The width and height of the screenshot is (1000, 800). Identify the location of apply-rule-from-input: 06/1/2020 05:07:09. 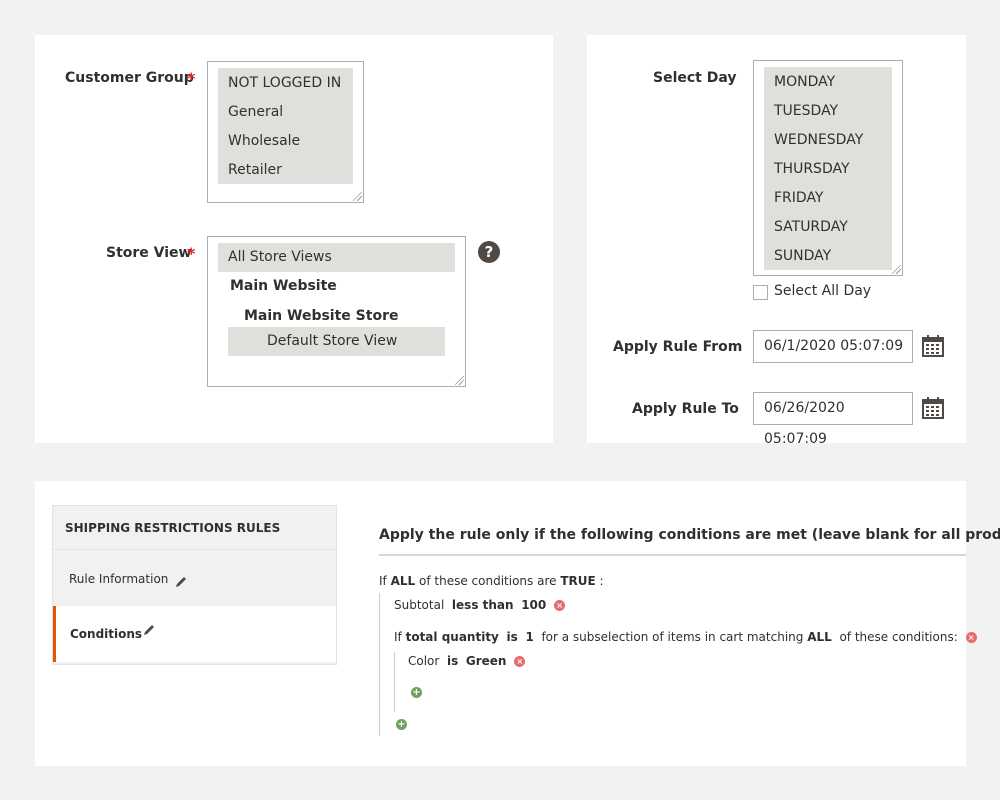
(833, 346).